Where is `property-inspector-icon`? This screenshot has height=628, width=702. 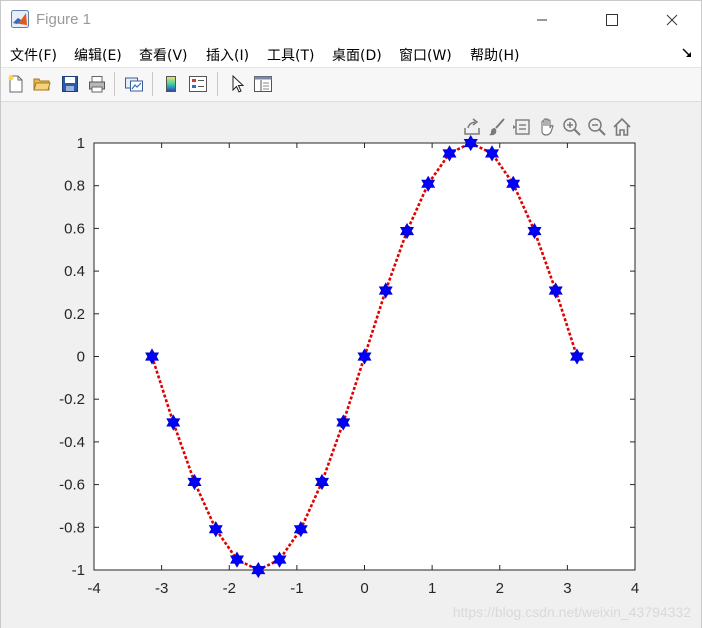
property-inspector-icon is located at coordinates (263, 84).